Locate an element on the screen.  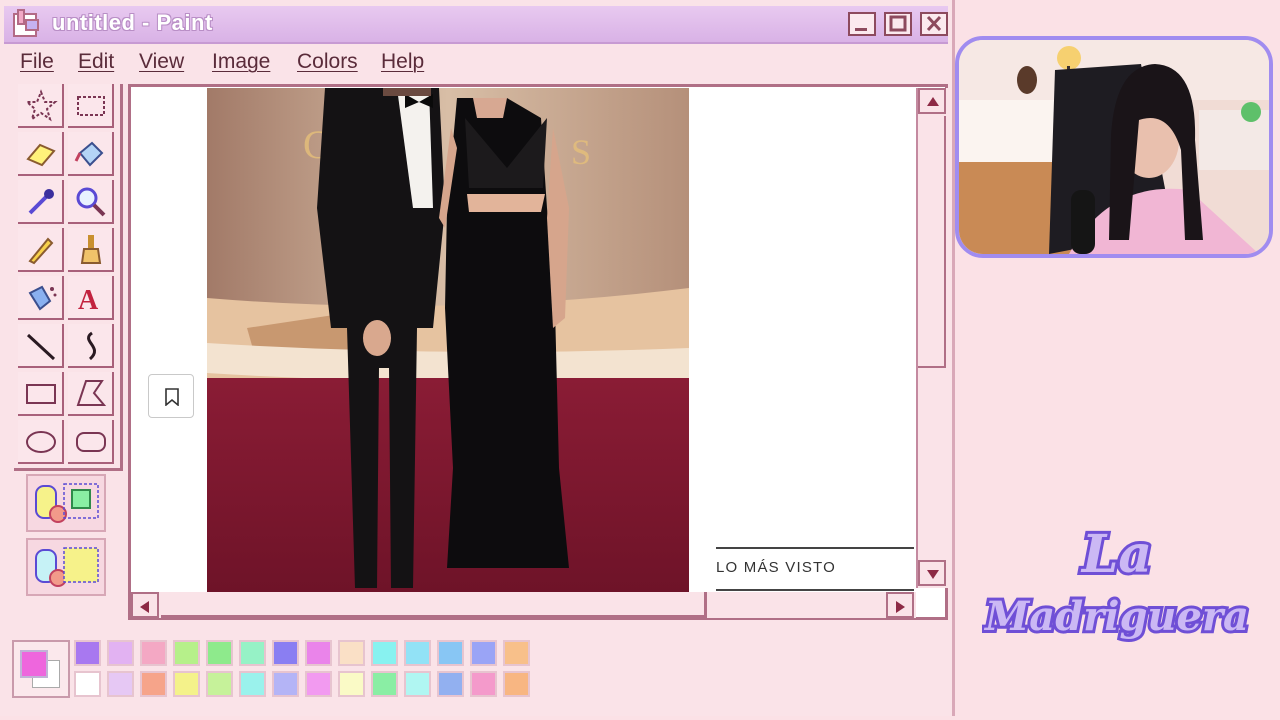
airbrush-tool is located at coordinates (41, 298).